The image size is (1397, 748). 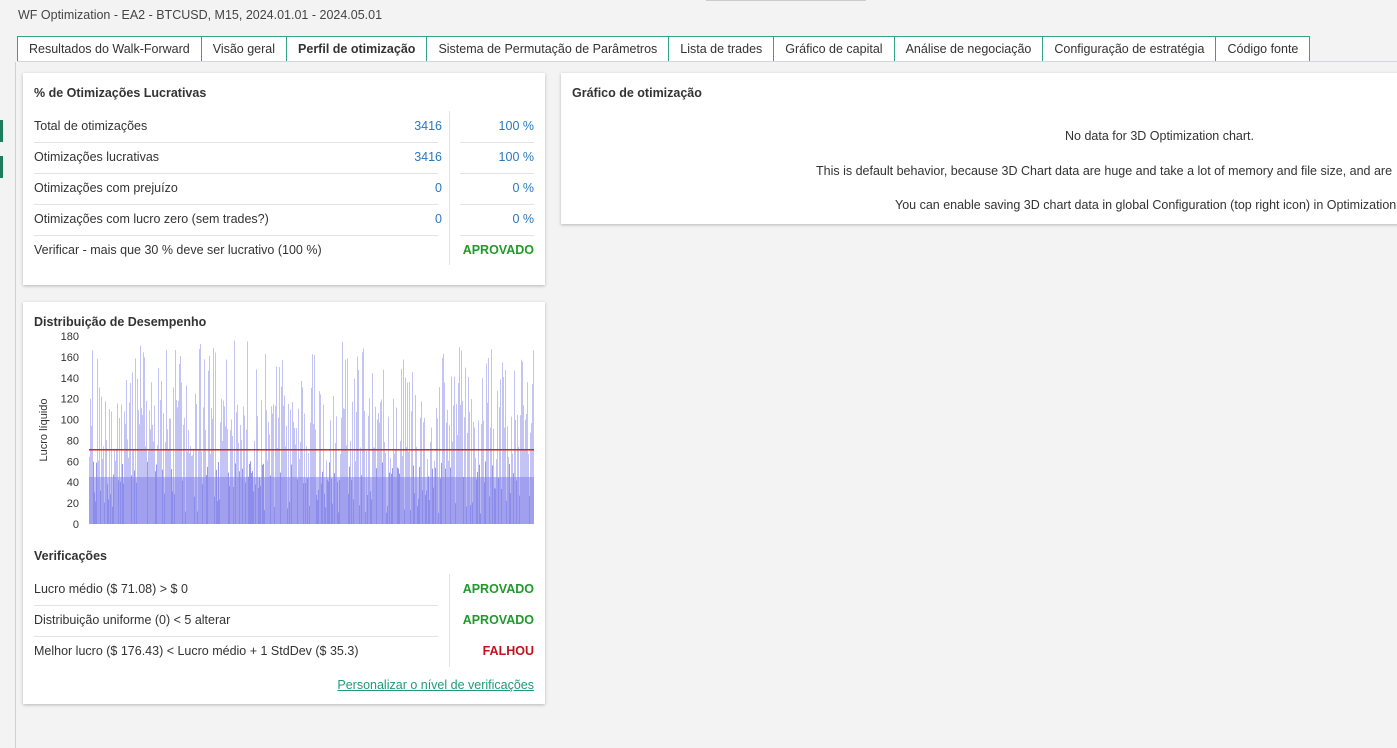 I want to click on content-left-border, so click(x=15, y=405).